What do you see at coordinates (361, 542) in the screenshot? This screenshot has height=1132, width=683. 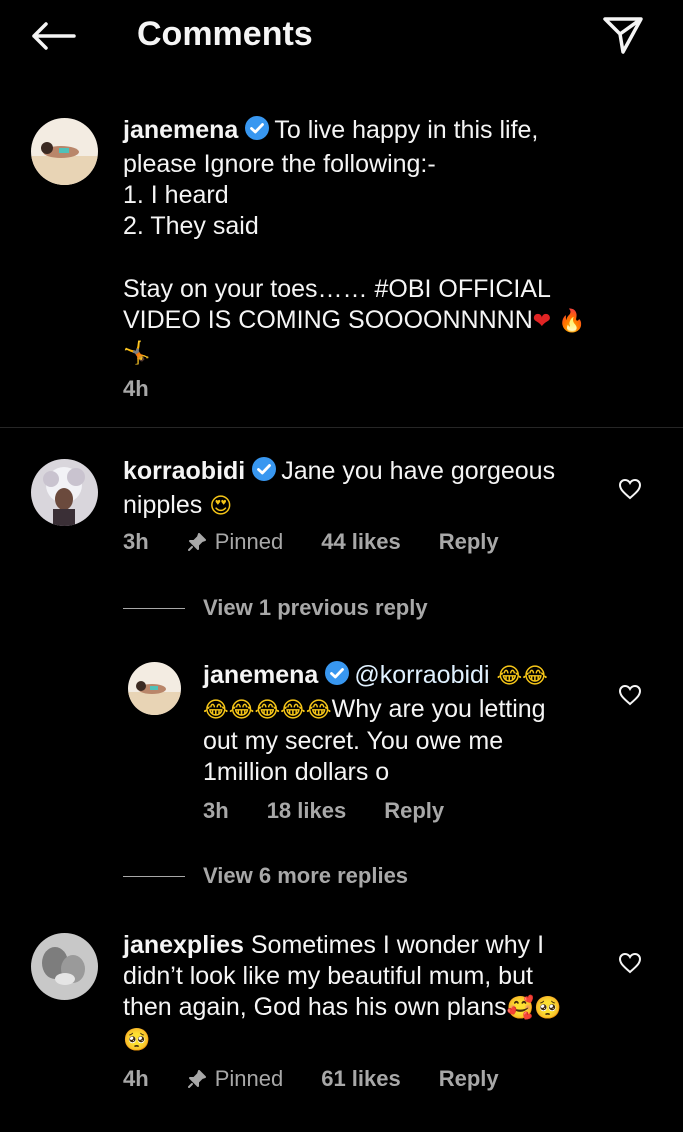 I see `likes-count: 44 likes` at bounding box center [361, 542].